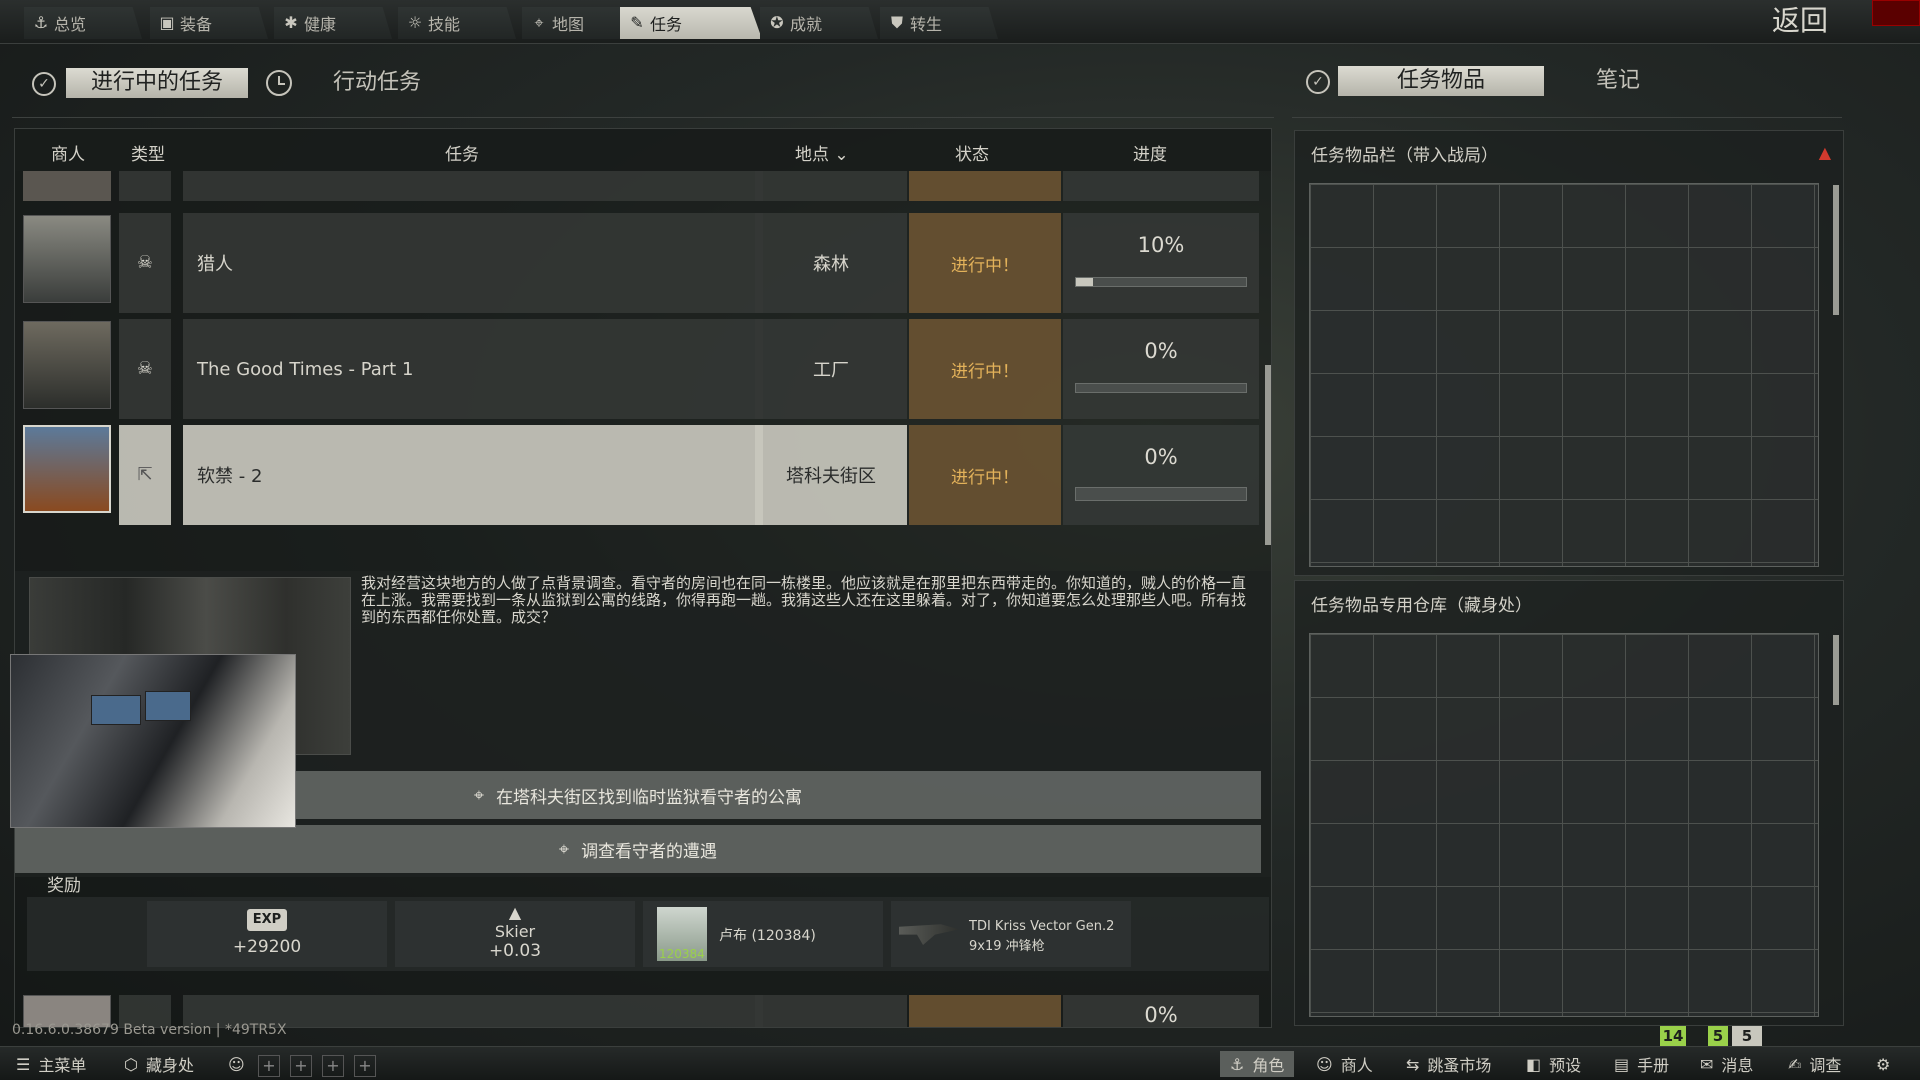 The image size is (1920, 1080). Describe the element at coordinates (1161, 186) in the screenshot. I see `progress-cell` at that location.